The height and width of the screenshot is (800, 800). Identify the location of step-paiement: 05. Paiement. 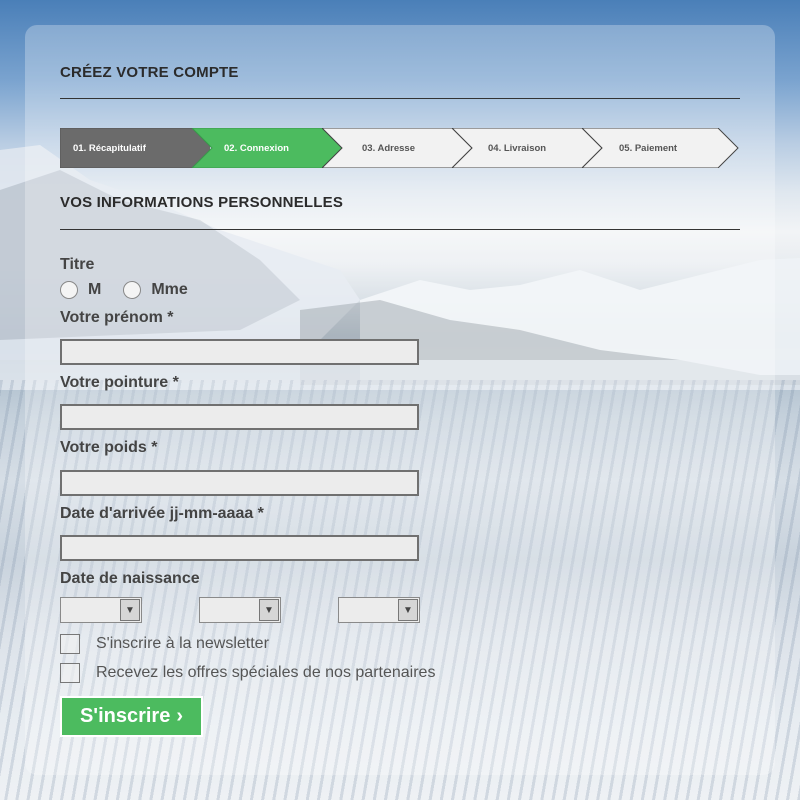
(661, 148).